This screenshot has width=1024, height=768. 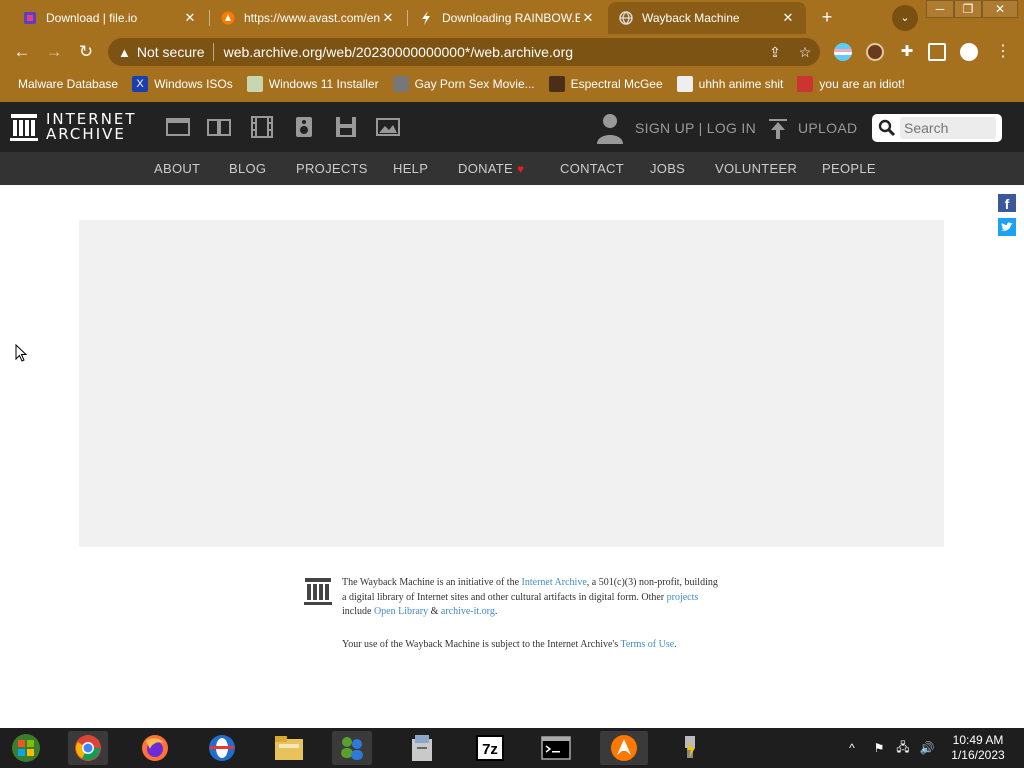 I want to click on web-icon, so click(x=178, y=127).